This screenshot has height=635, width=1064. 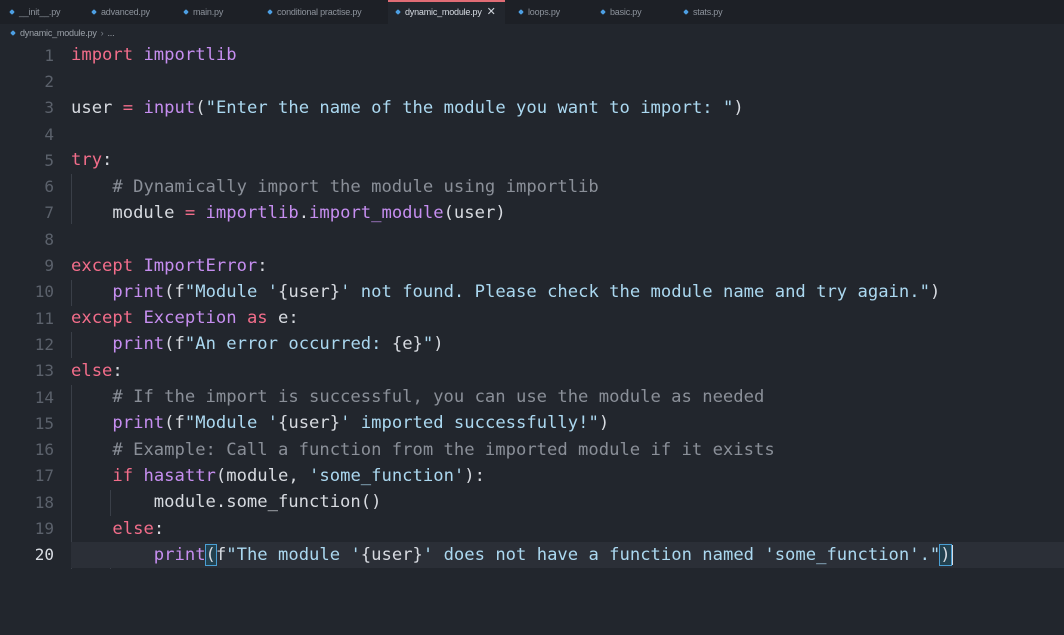 I want to click on tab-stats: stats.py, so click(x=703, y=12).